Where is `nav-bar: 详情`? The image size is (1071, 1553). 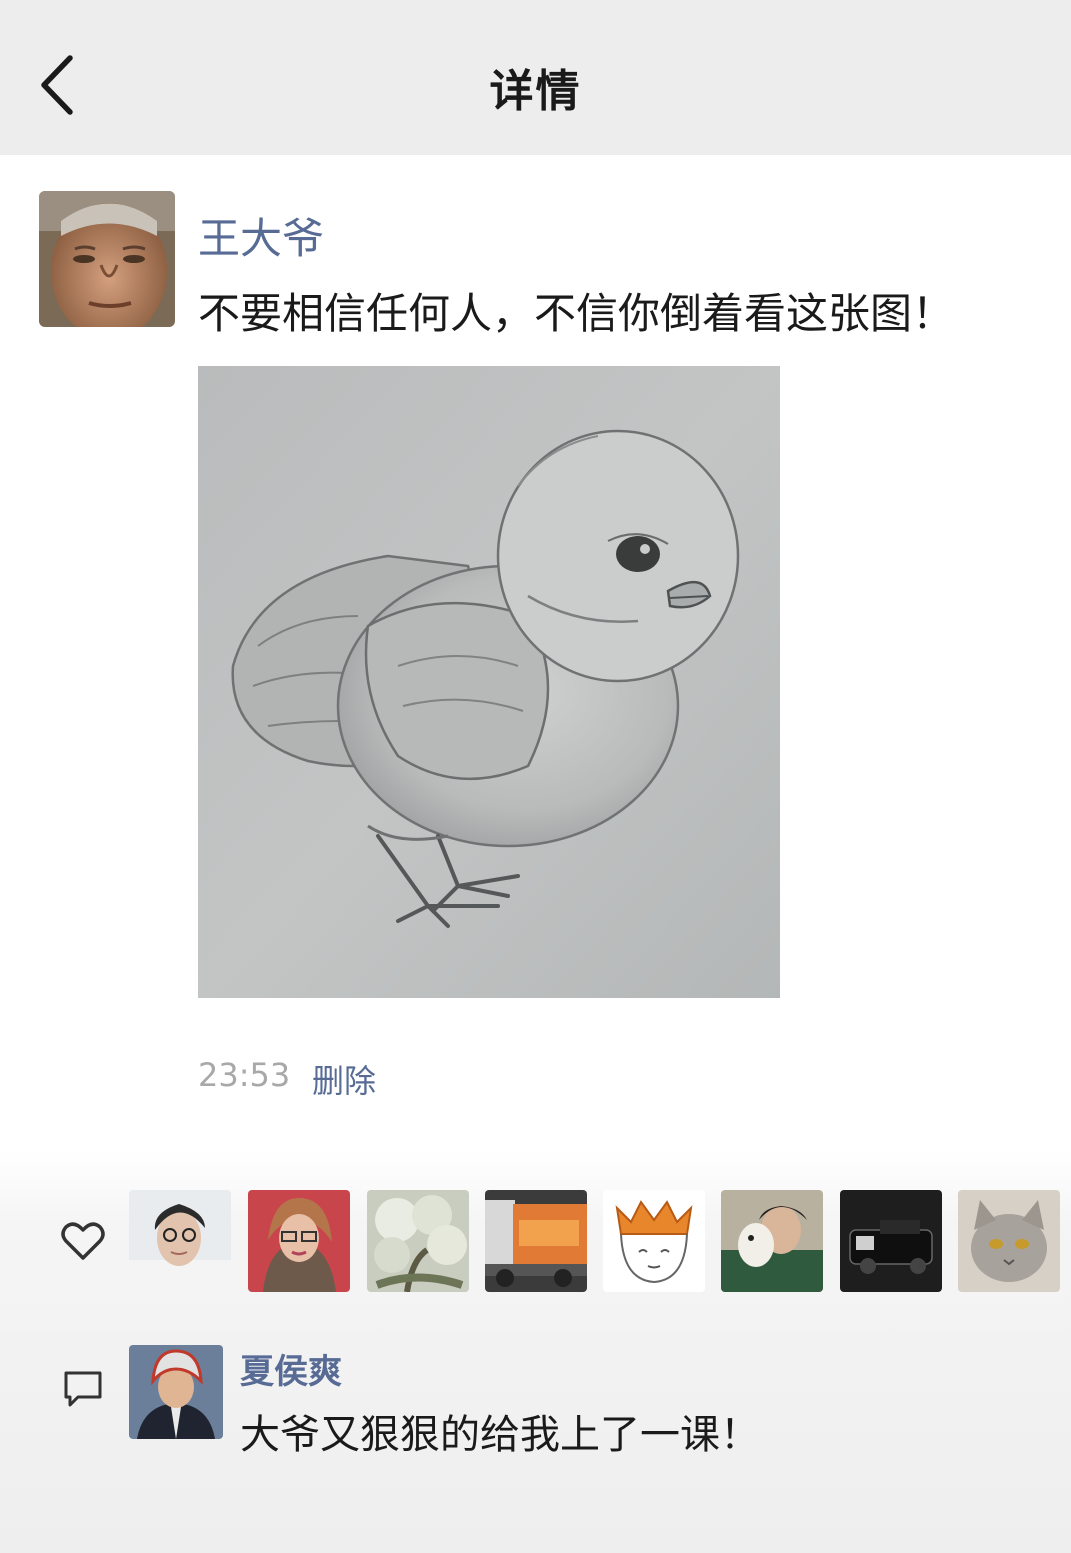
nav-bar: 详情 is located at coordinates (535, 77).